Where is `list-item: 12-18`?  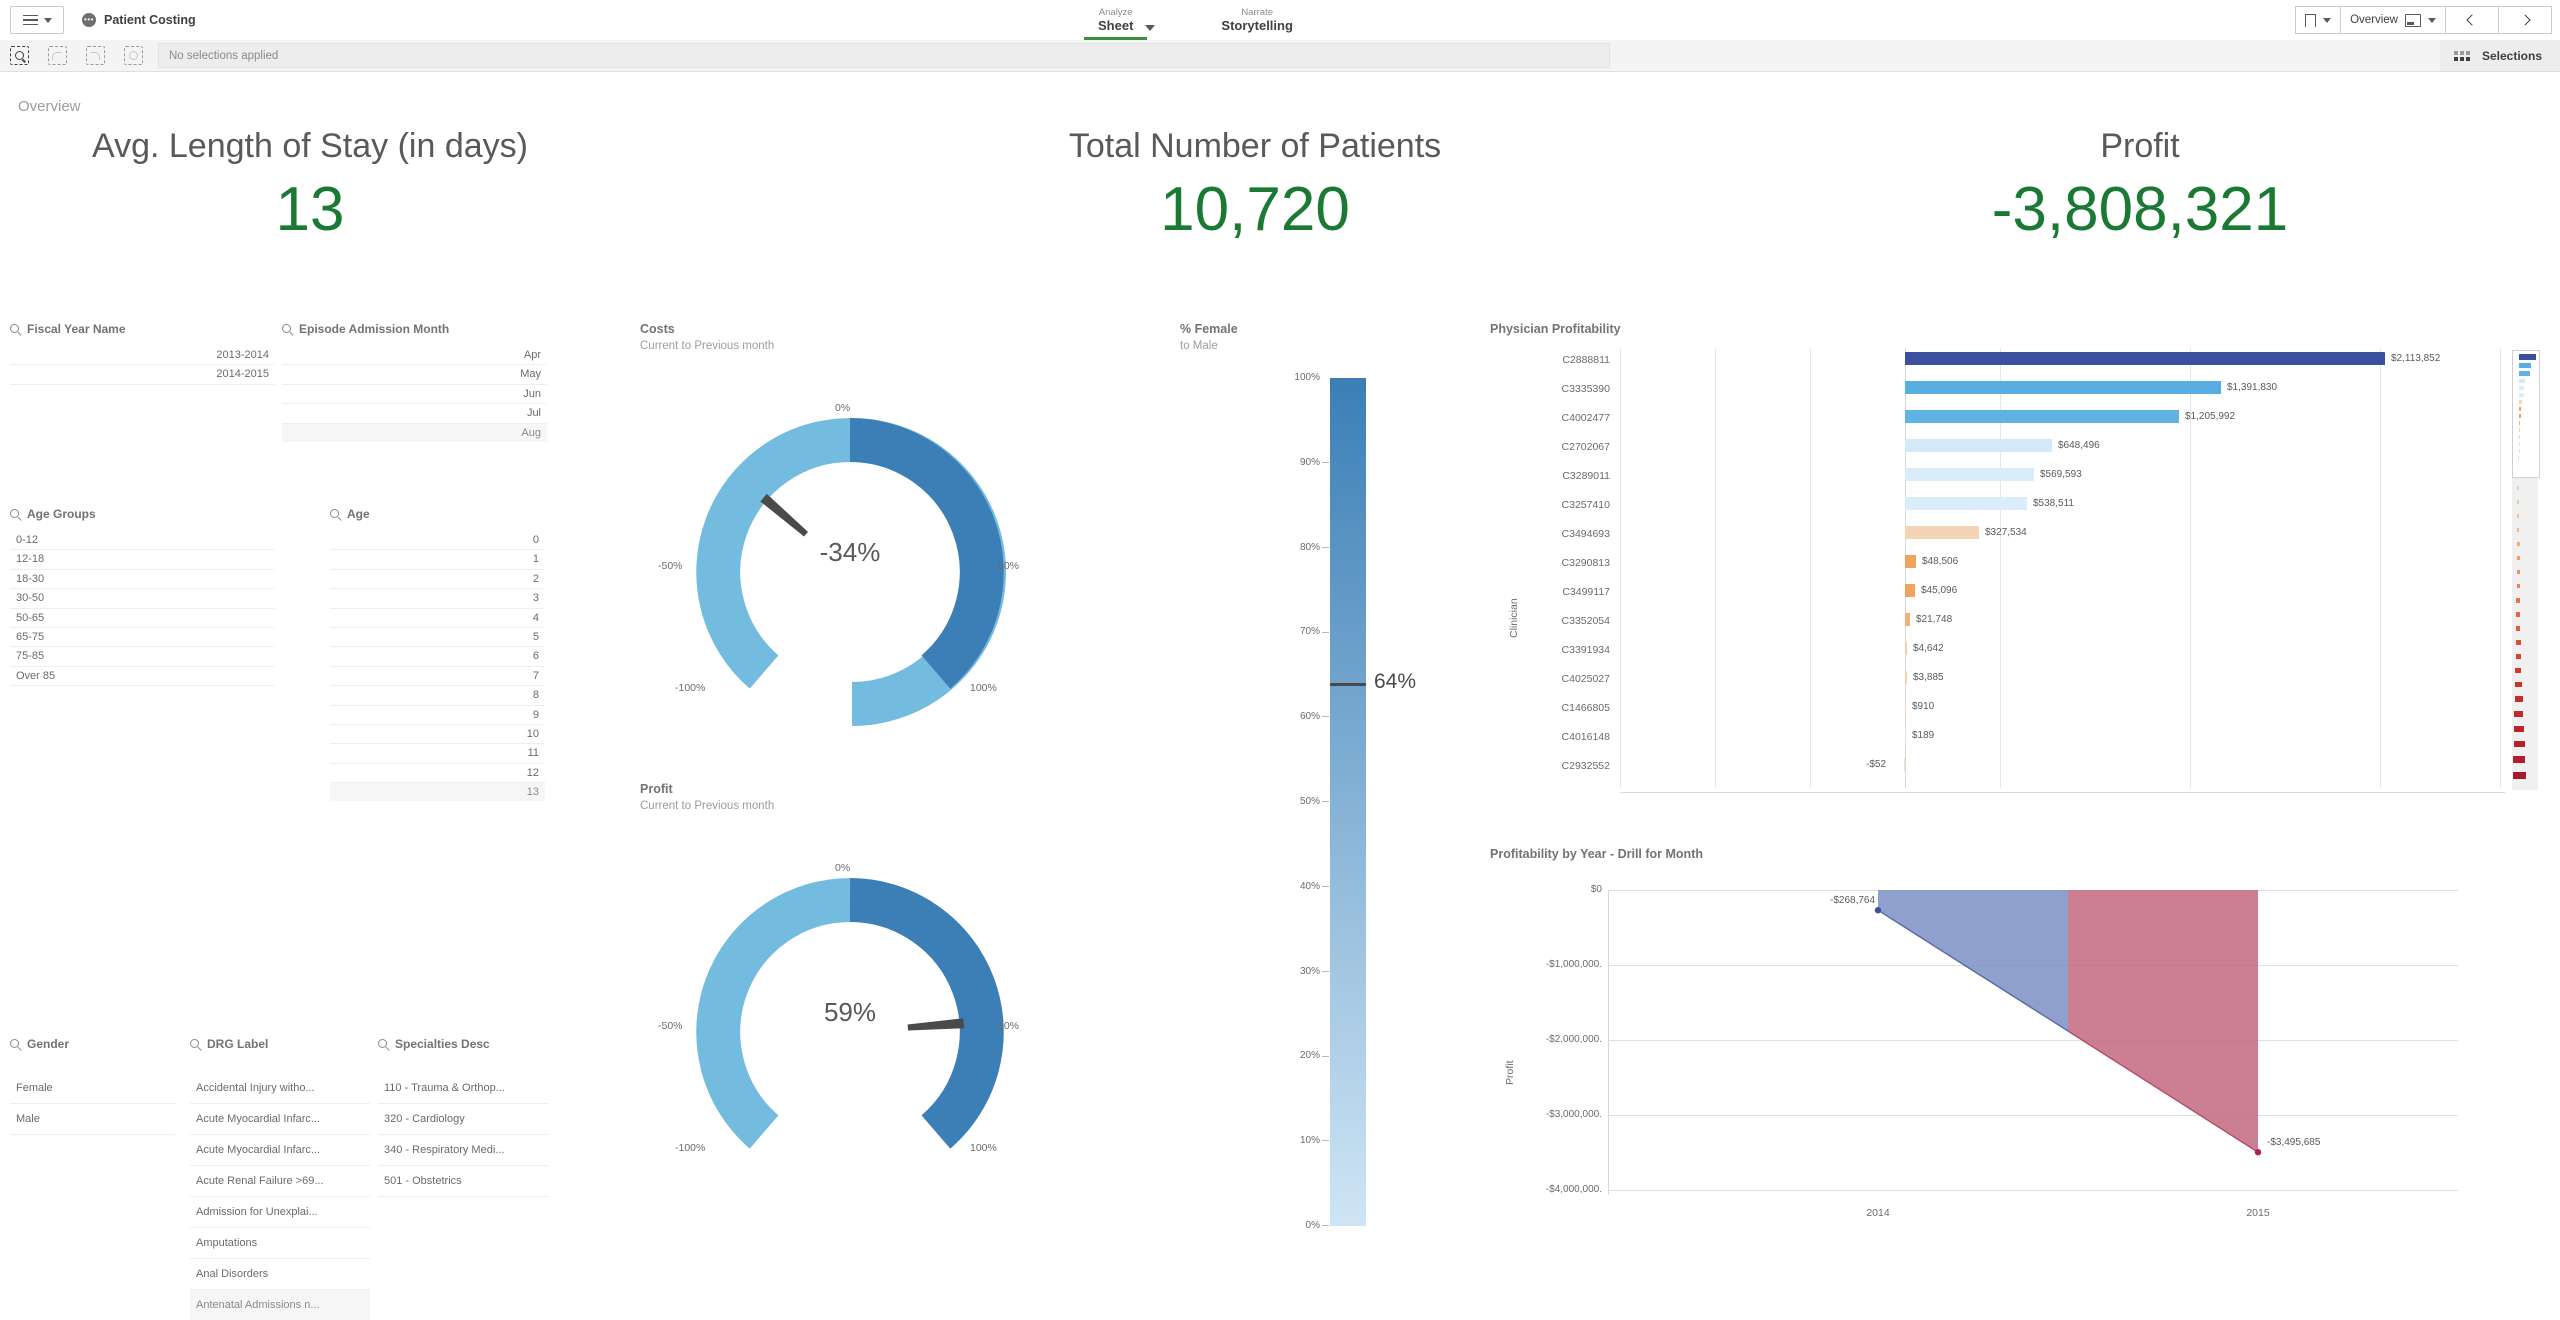 list-item: 12-18 is located at coordinates (142, 560).